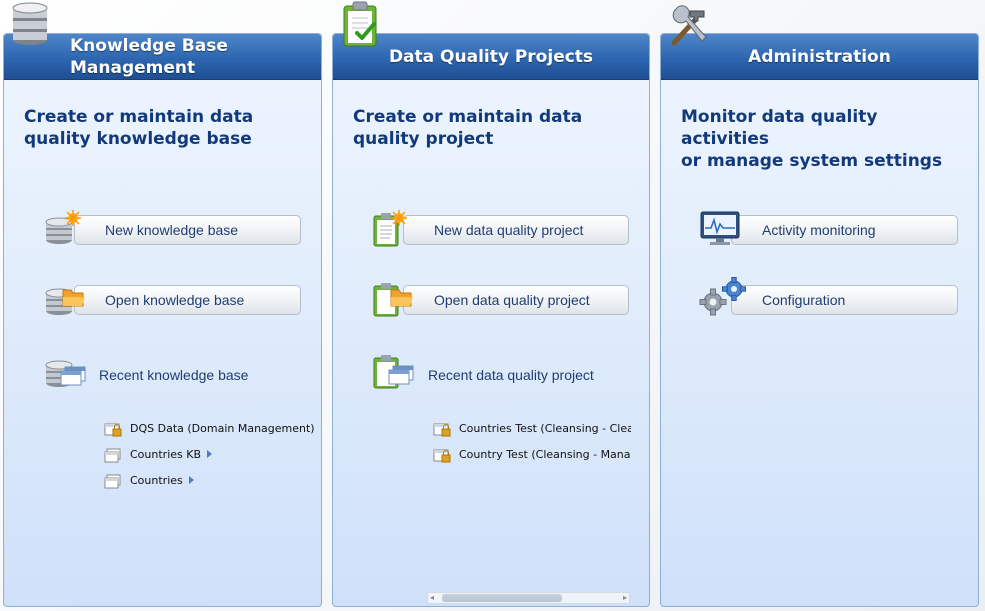 The height and width of the screenshot is (611, 985). I want to click on recent-kb-item-label: Countries KB, so click(171, 454).